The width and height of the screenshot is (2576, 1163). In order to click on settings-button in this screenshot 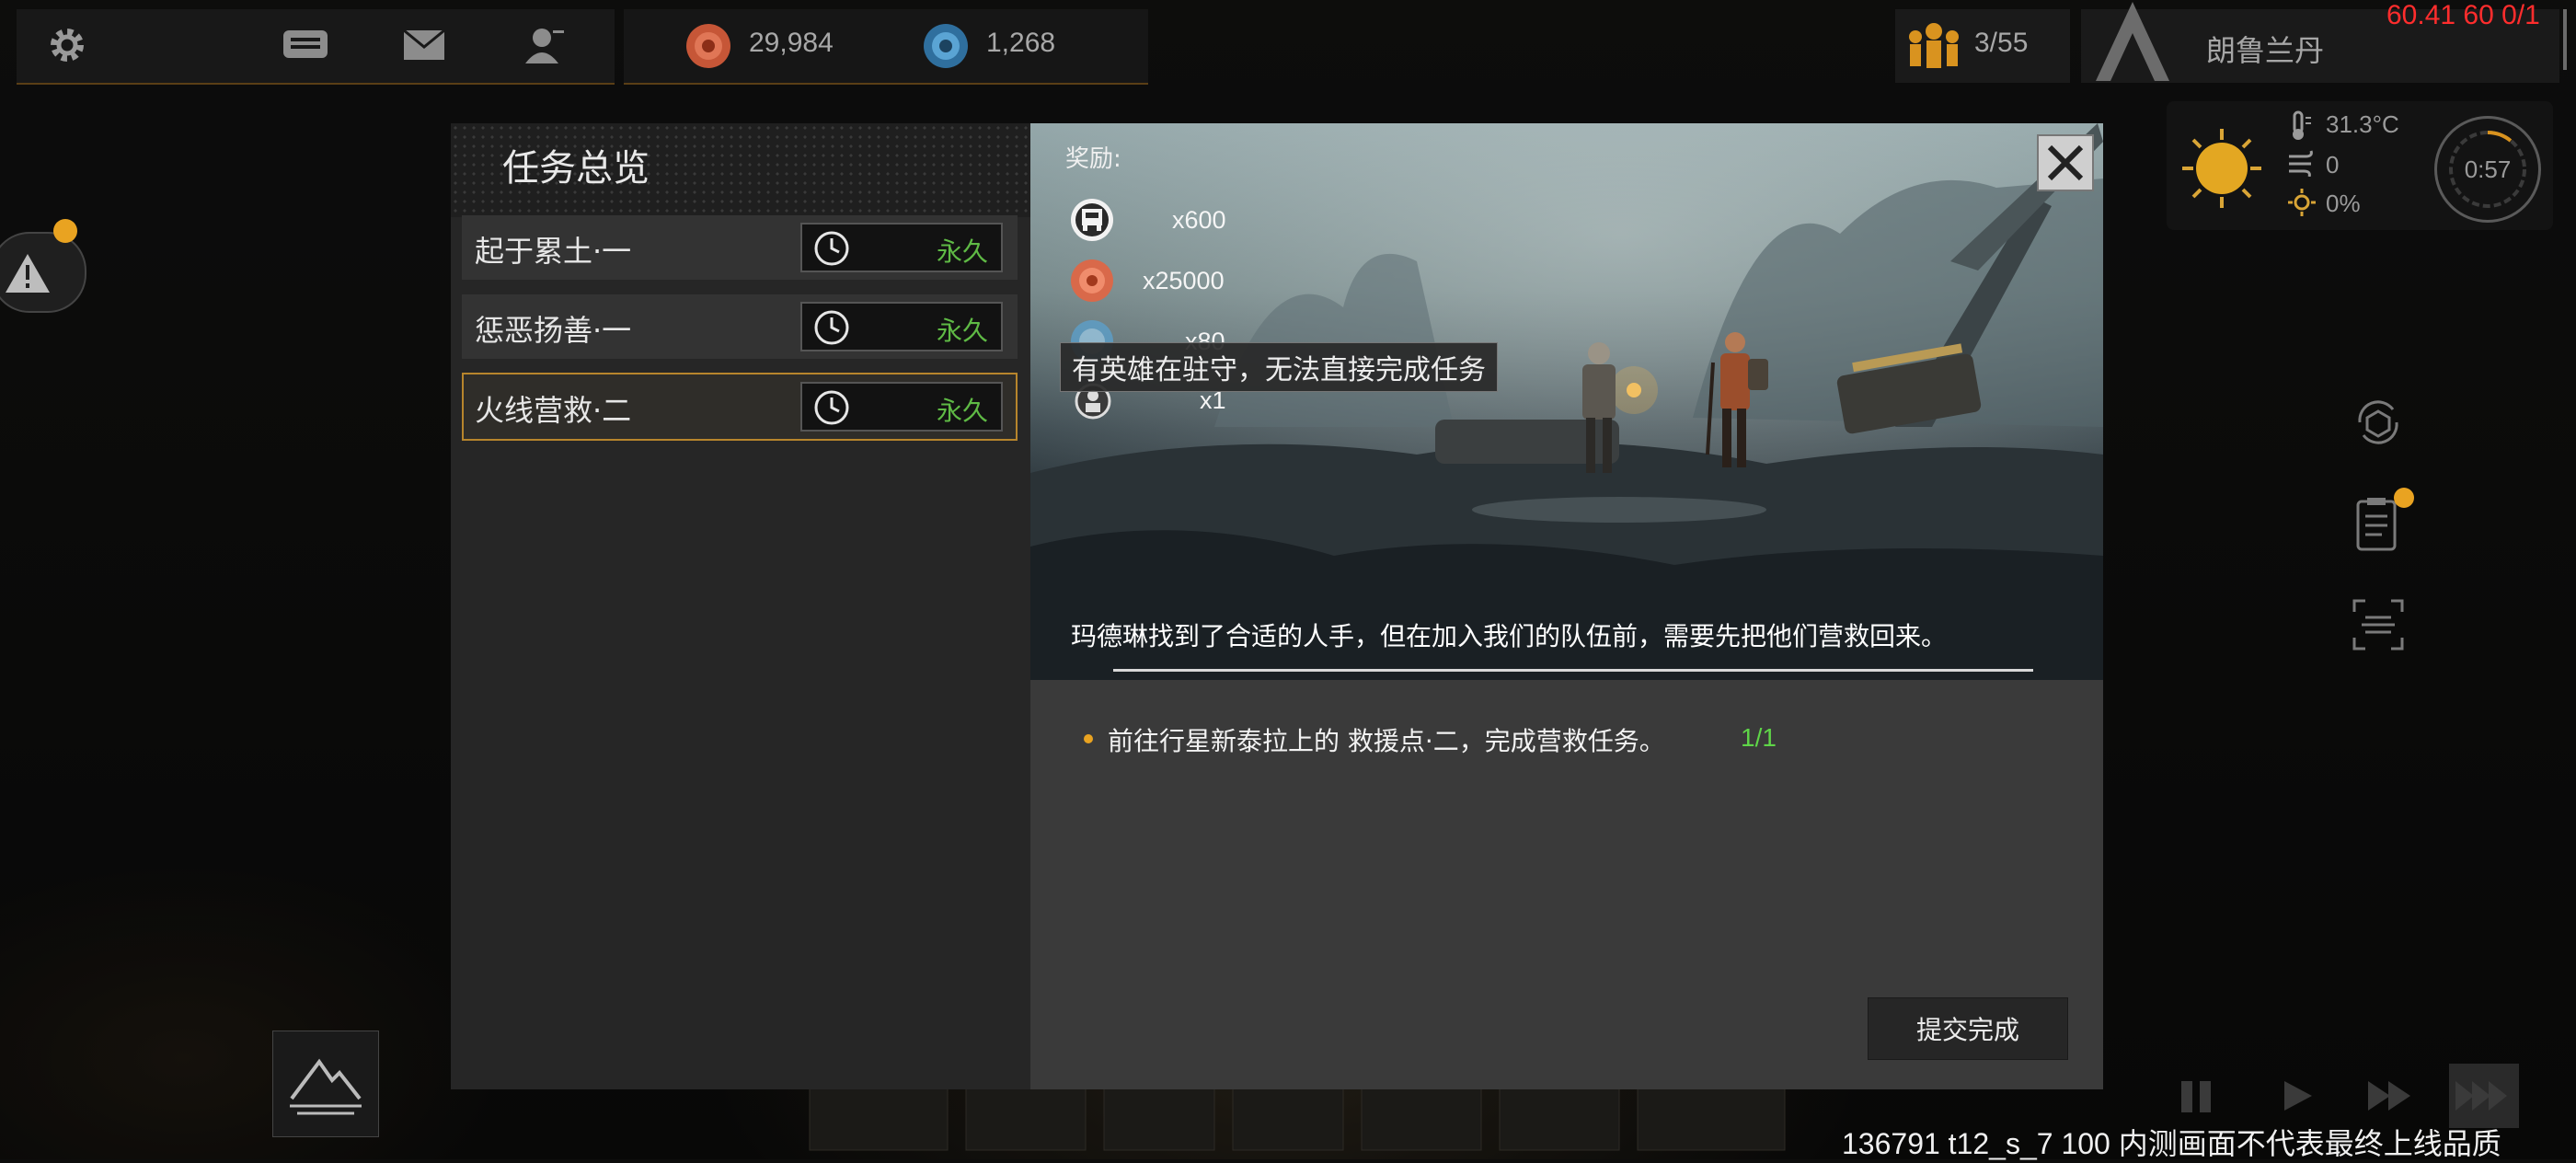, I will do `click(67, 45)`.